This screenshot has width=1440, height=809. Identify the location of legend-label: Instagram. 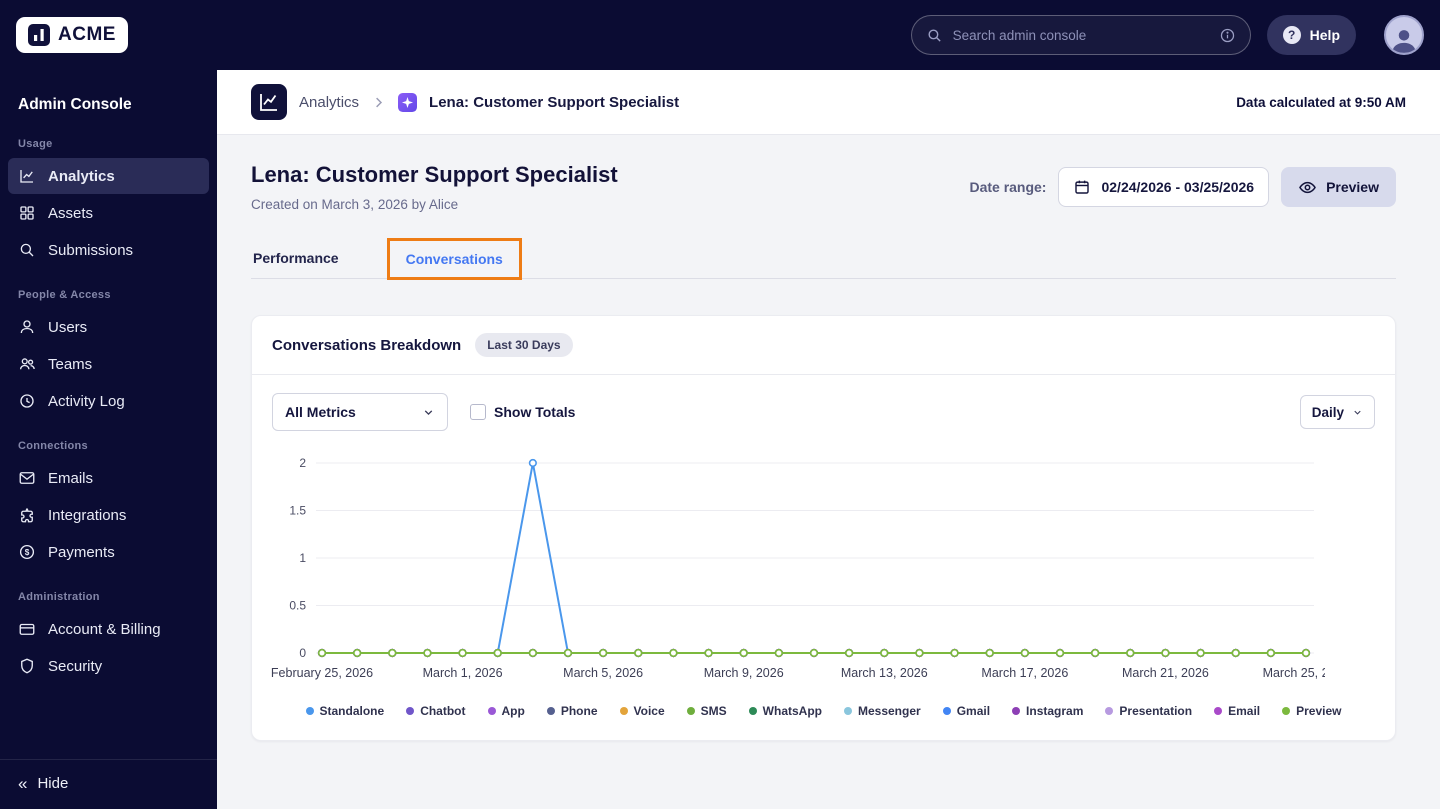
(1055, 711).